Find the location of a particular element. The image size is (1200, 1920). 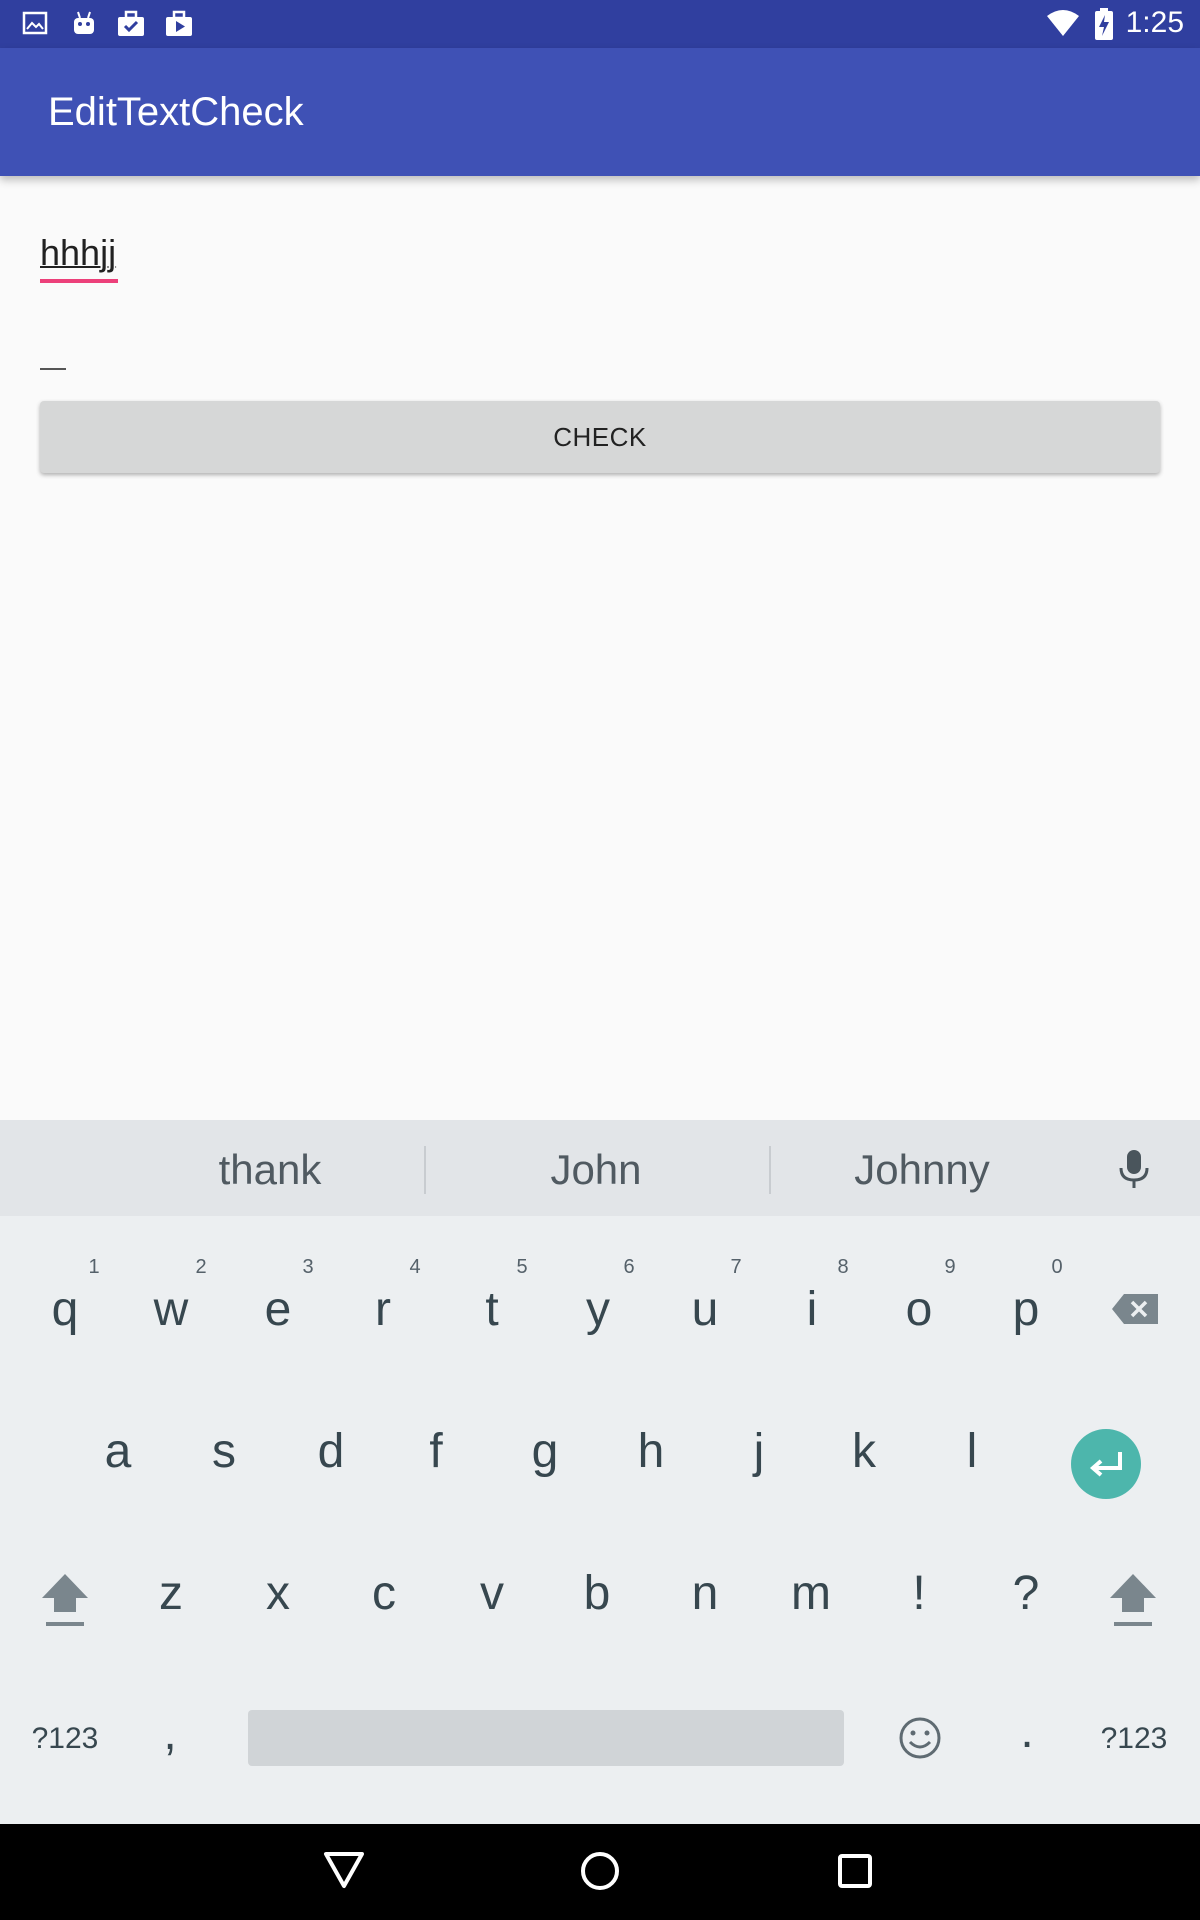

key-y: y is located at coordinates (598, 1309).